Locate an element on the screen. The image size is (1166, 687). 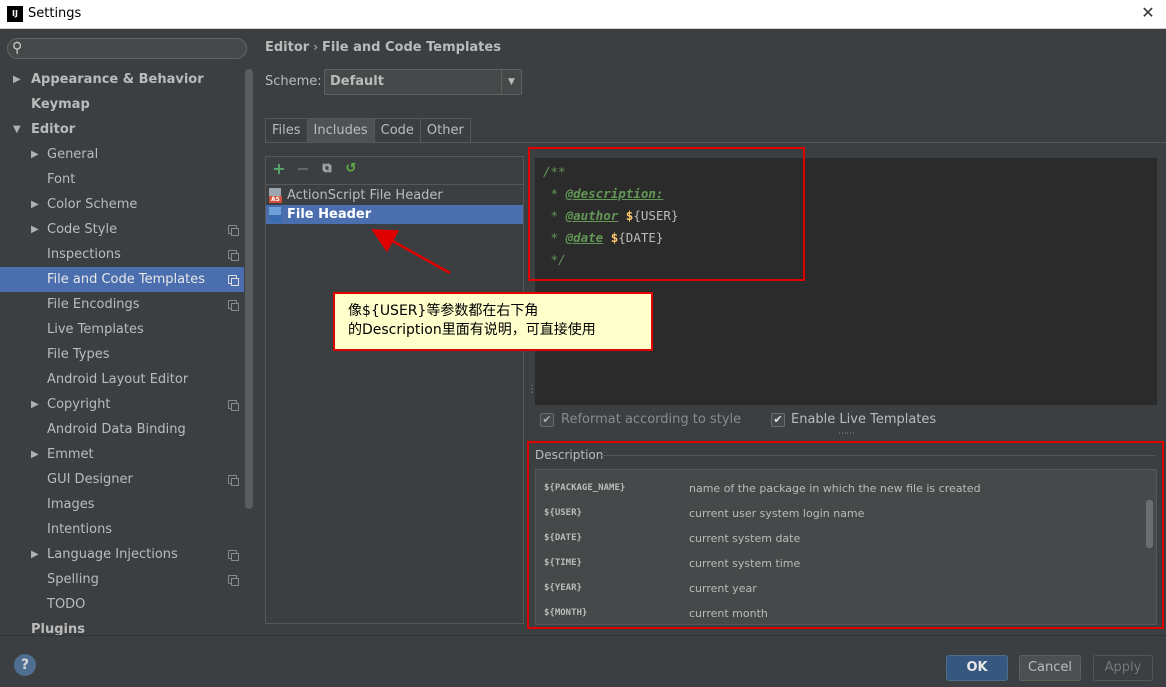
template-item-label: ActionScript File Header is located at coordinates (365, 195).